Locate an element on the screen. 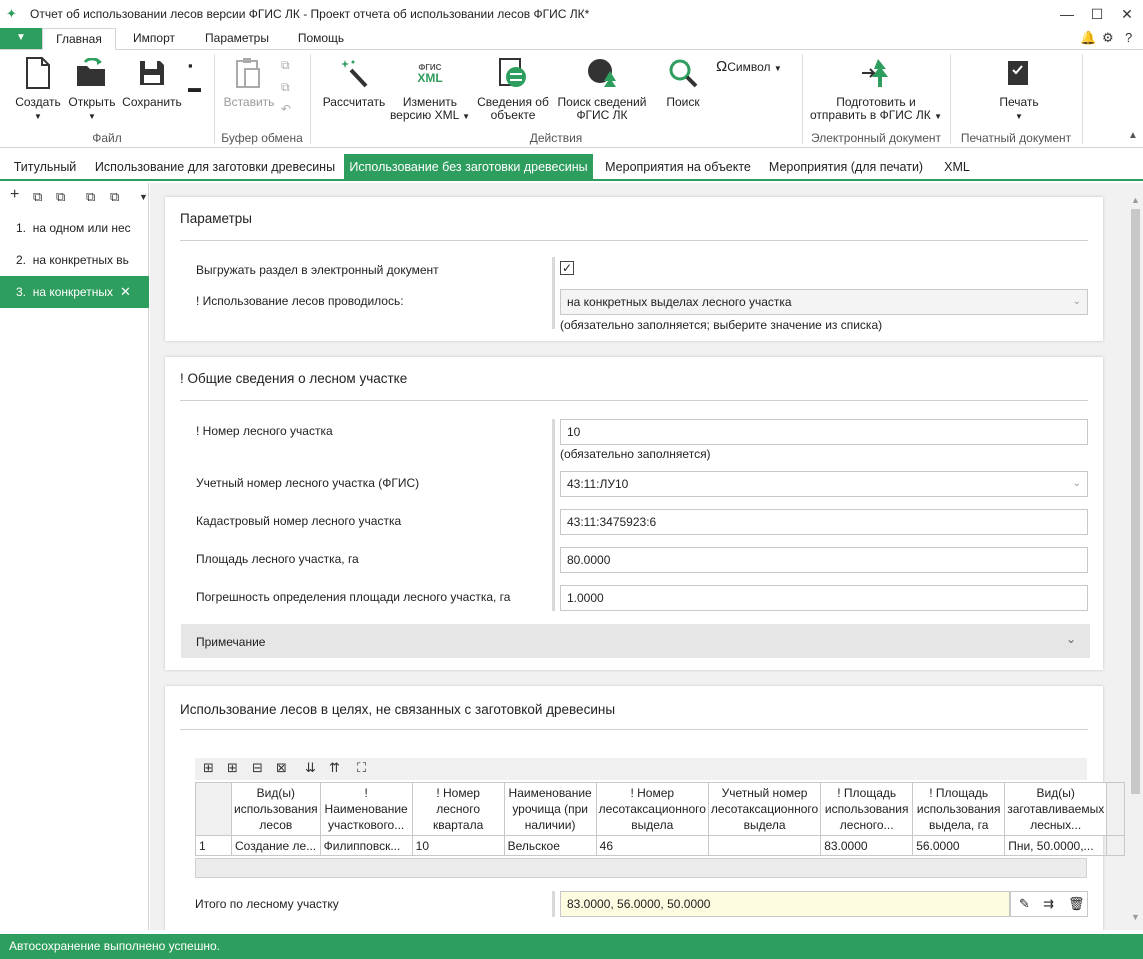 This screenshot has width=1143, height=959. open-folder-icon is located at coordinates (92, 73).